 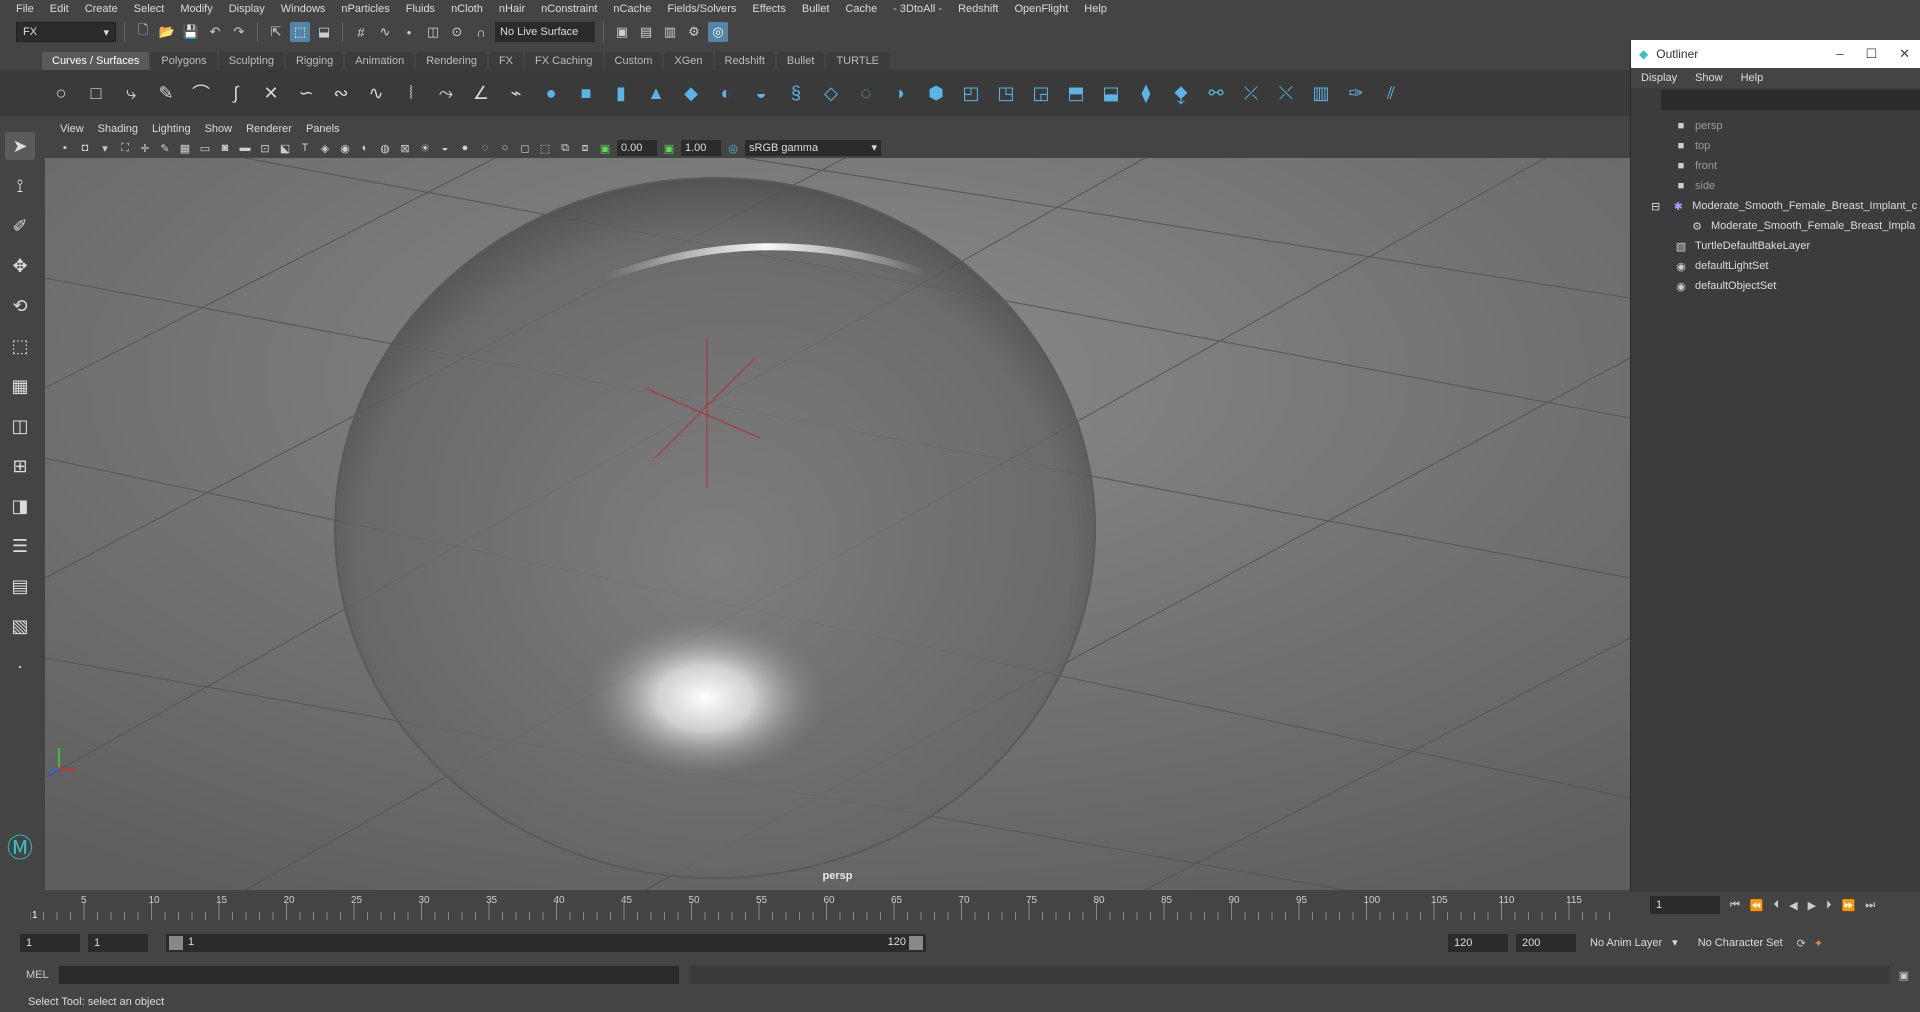 I want to click on menu-cache: Cache, so click(x=861, y=9).